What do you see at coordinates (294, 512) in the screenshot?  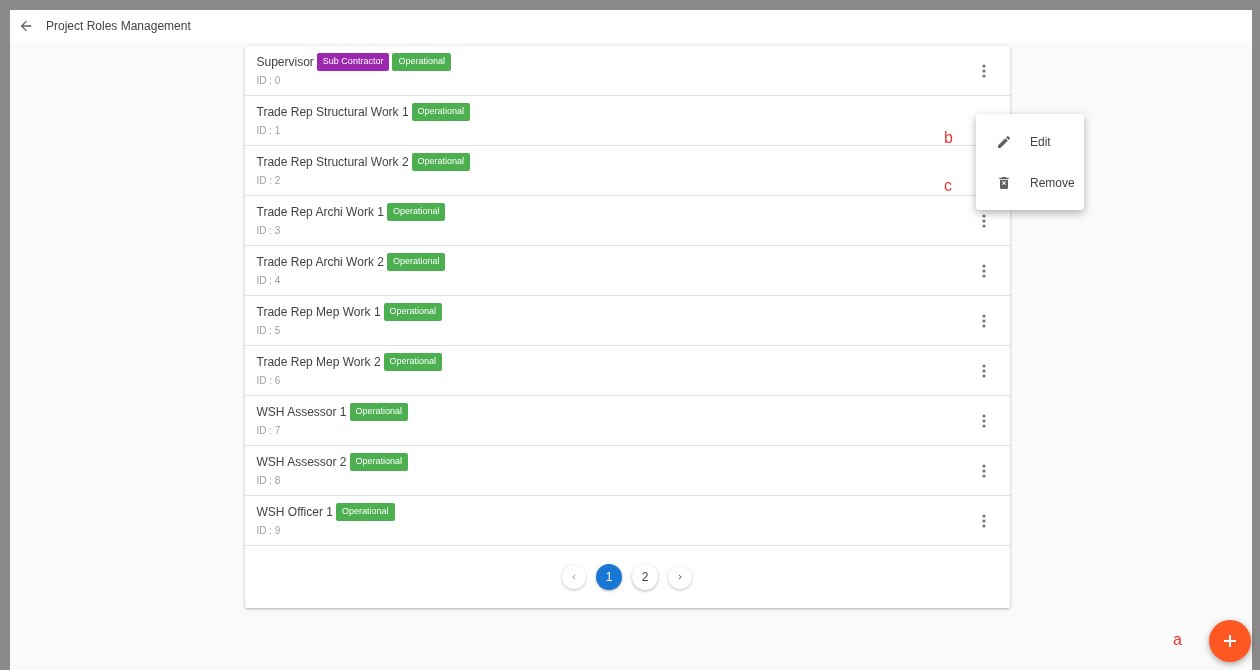 I see `role-name: WSH Officer 1` at bounding box center [294, 512].